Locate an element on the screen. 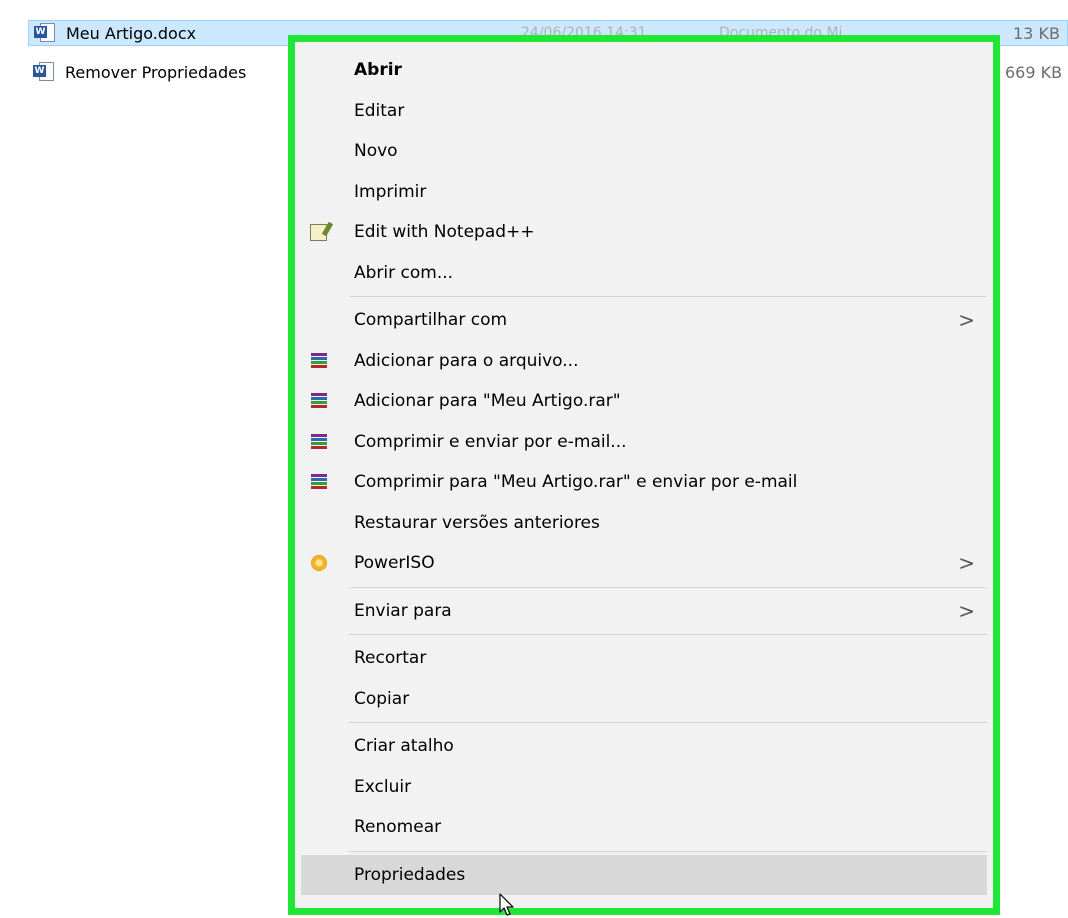 This screenshot has width=1068, height=918. menu-item-label: Restaurar versões anteriores is located at coordinates (477, 522).